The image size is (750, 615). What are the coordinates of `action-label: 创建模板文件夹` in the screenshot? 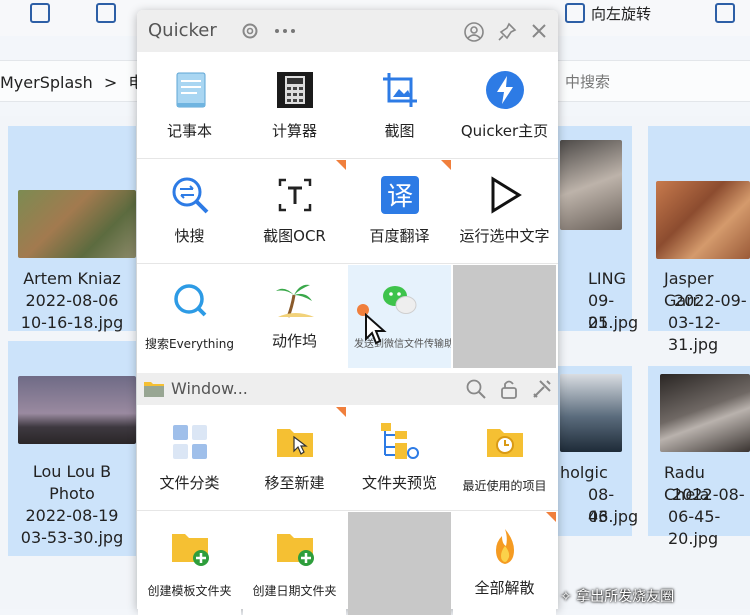 It's located at (189, 591).